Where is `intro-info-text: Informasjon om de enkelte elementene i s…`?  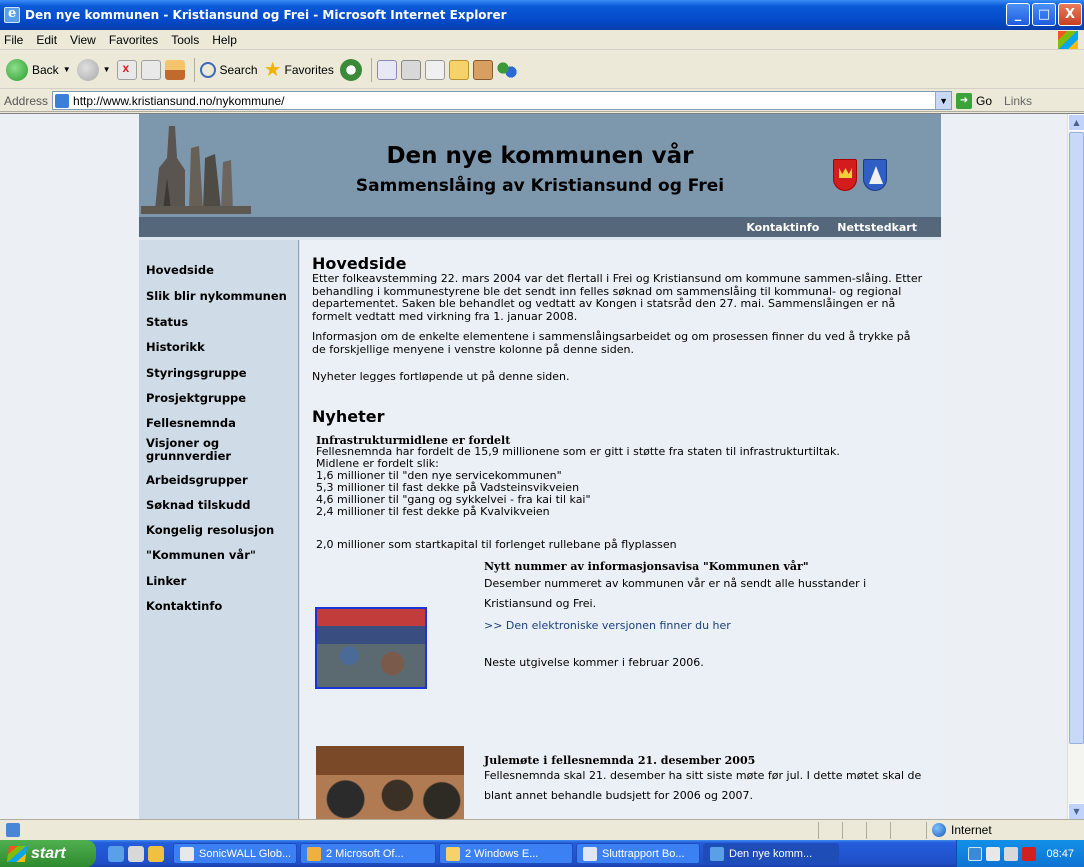 intro-info-text: Informasjon om de enkelte elementene i s… is located at coordinates (611, 343).